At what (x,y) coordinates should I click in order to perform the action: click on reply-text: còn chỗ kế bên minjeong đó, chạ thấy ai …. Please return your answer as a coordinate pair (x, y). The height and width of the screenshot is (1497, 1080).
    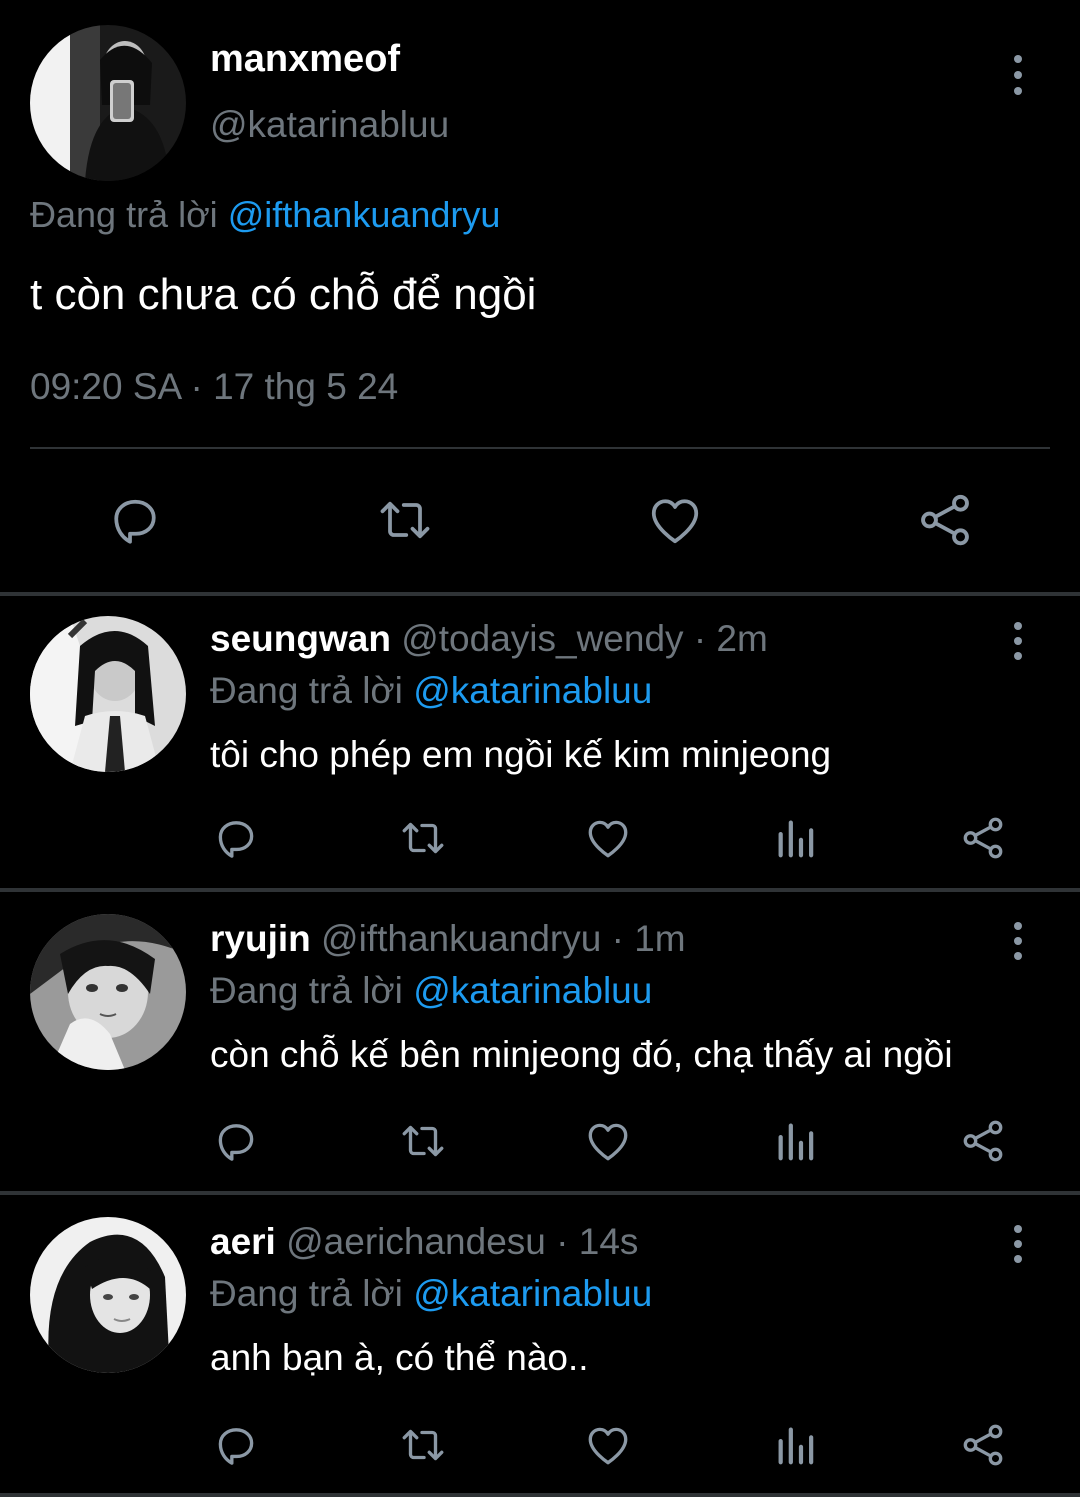
    Looking at the image, I should click on (581, 1054).